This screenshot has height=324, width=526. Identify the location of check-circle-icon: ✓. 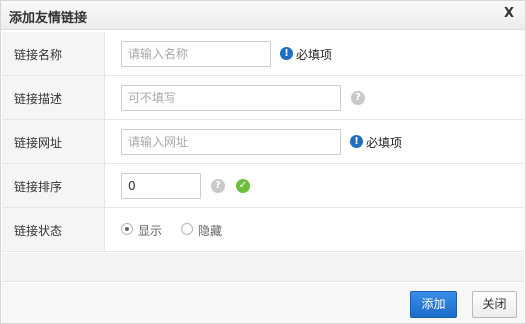
(243, 186).